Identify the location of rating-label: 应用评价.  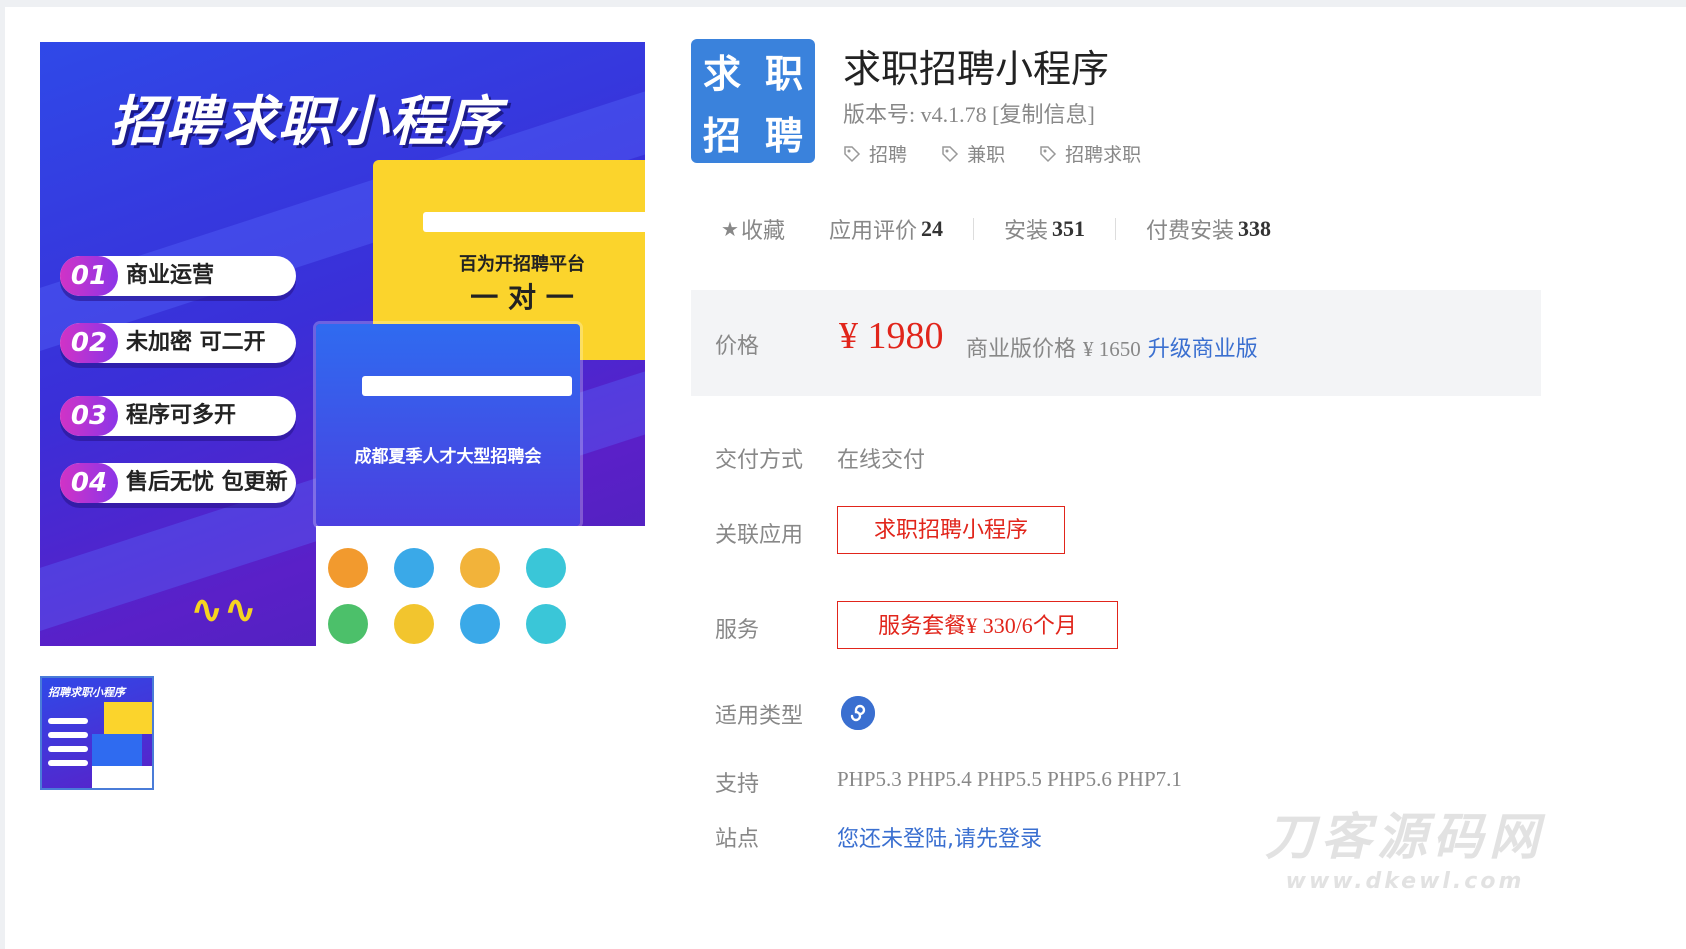
(872, 231).